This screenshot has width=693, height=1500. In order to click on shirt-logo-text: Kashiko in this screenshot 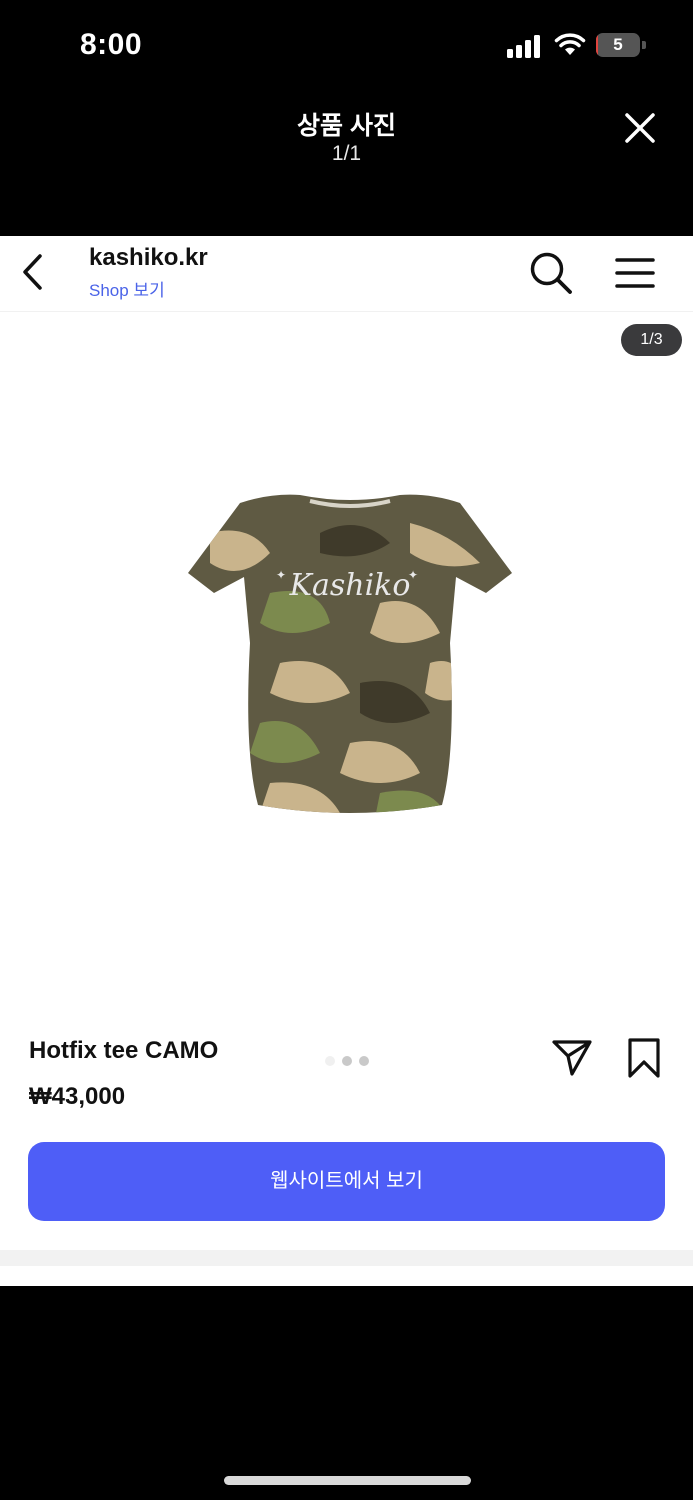, I will do `click(350, 585)`.